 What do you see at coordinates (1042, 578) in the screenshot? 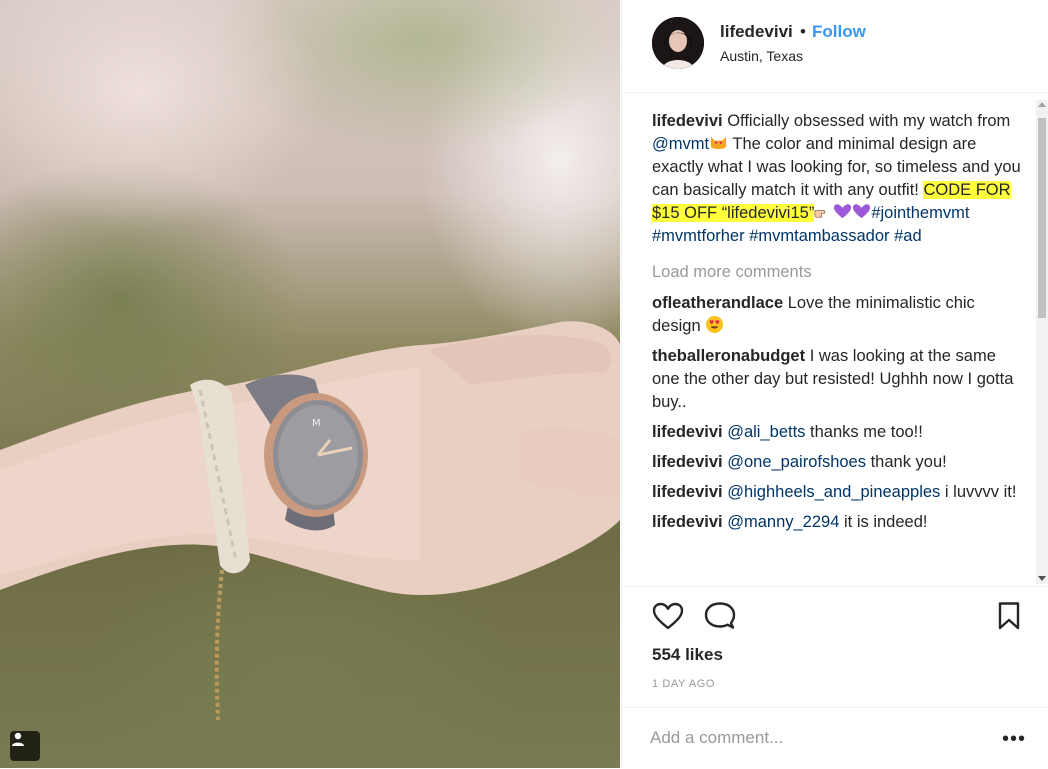
I see `scroll-down-arrow-icon` at bounding box center [1042, 578].